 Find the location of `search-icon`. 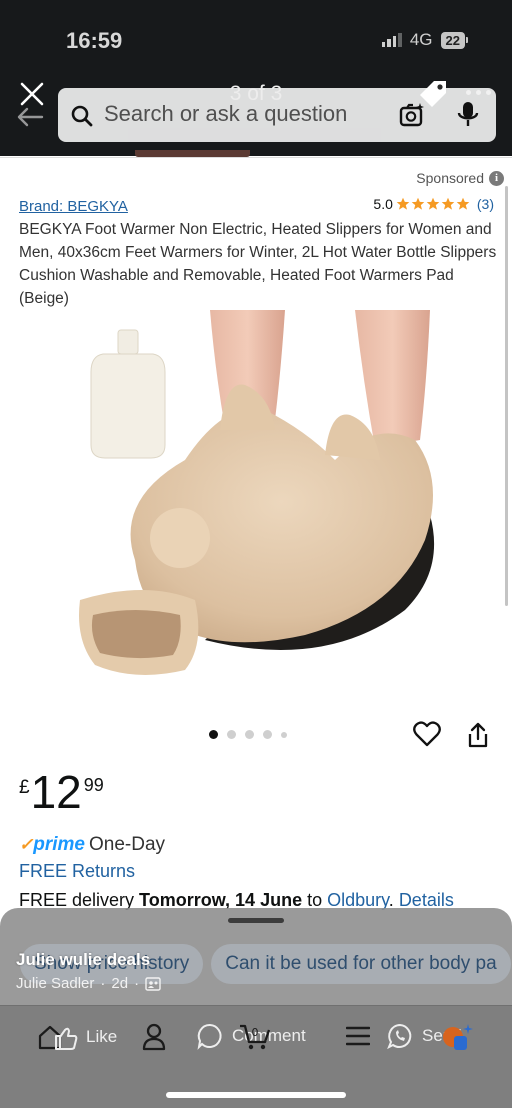

search-icon is located at coordinates (82, 116).